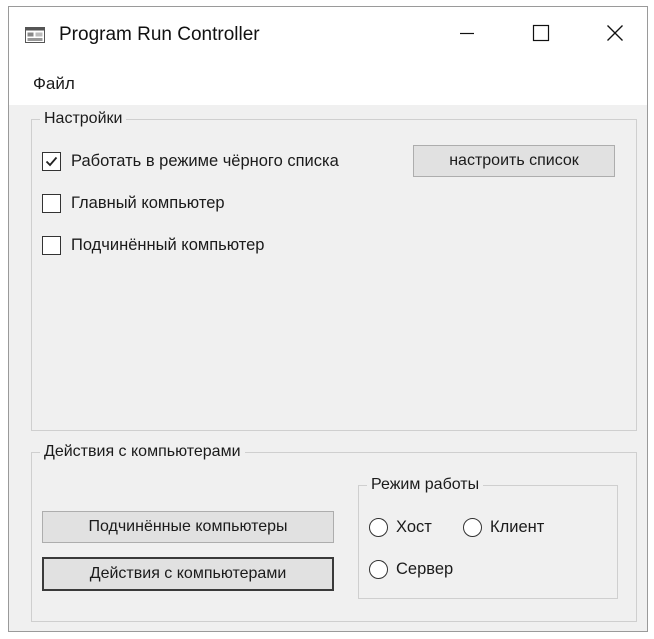  What do you see at coordinates (148, 203) in the screenshot?
I see `main-computer-label: Главный компьютер` at bounding box center [148, 203].